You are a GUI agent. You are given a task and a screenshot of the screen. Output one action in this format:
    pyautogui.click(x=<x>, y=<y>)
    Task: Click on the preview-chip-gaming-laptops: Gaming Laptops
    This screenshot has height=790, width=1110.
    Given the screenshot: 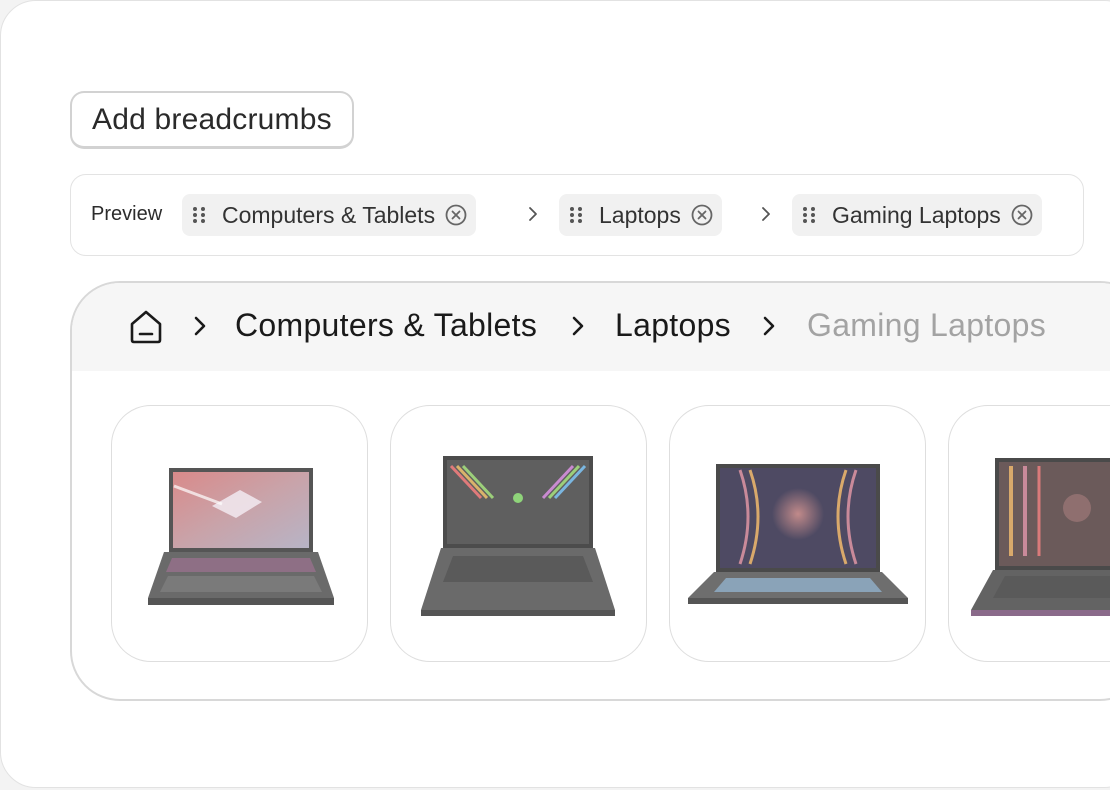 What is the action you would take?
    pyautogui.click(x=917, y=215)
    